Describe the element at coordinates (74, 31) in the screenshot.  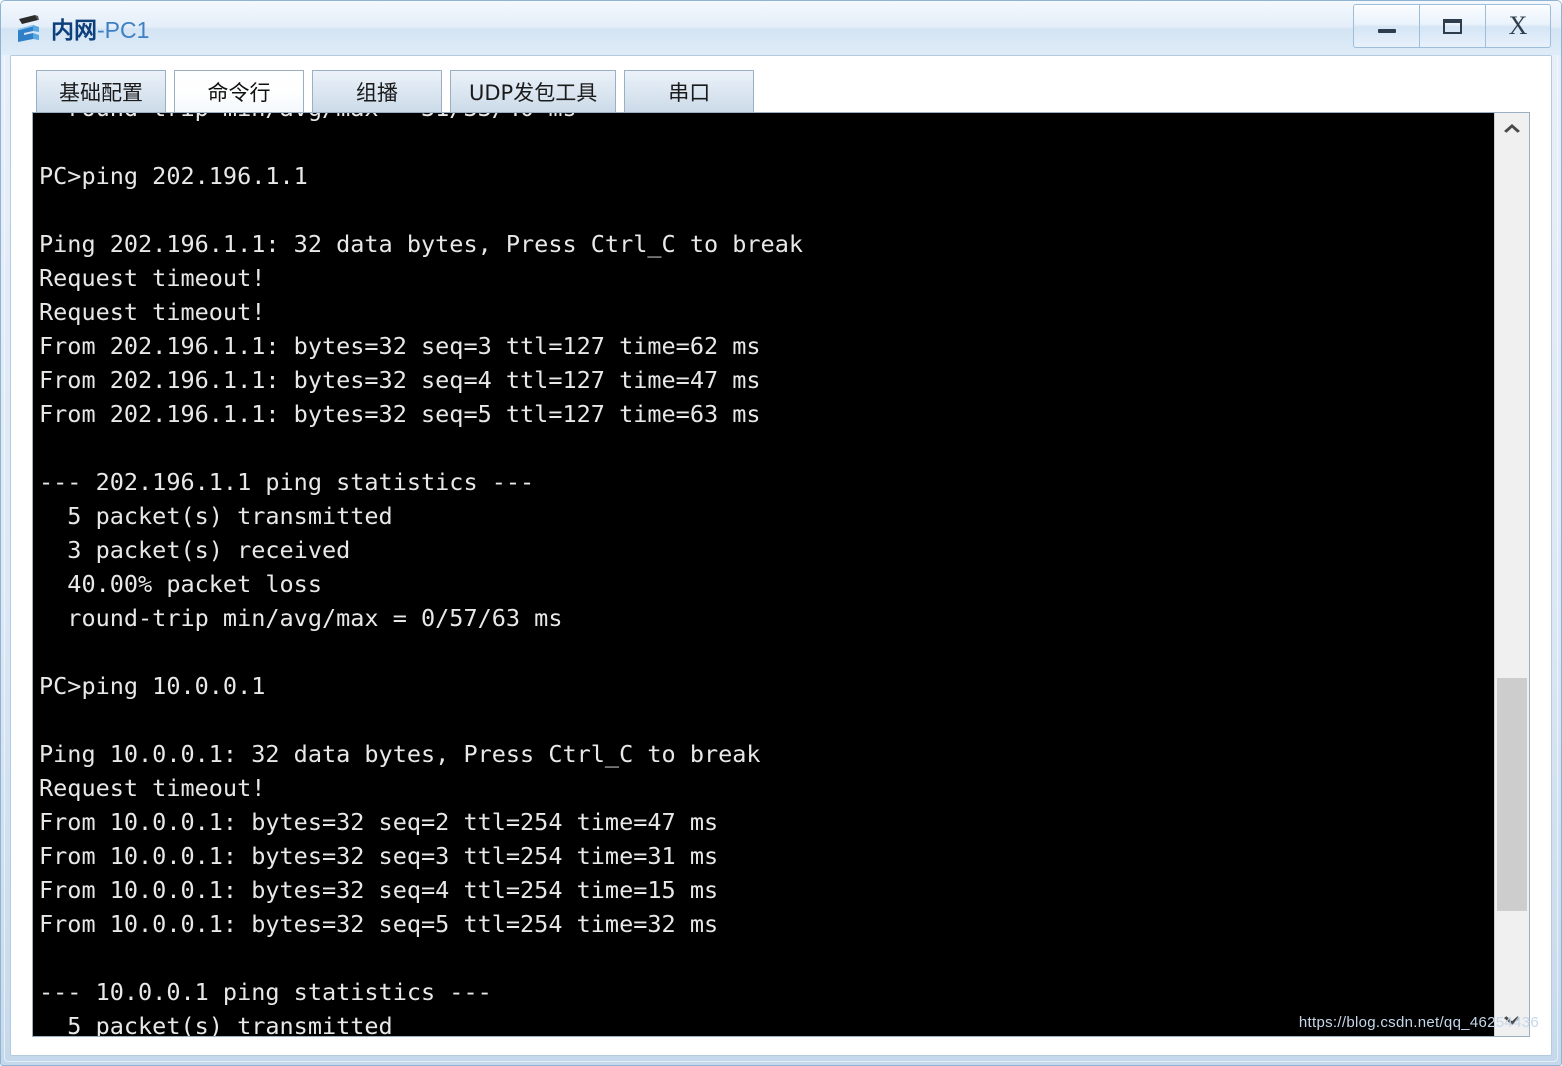
I see `window-title-cn: 内网` at that location.